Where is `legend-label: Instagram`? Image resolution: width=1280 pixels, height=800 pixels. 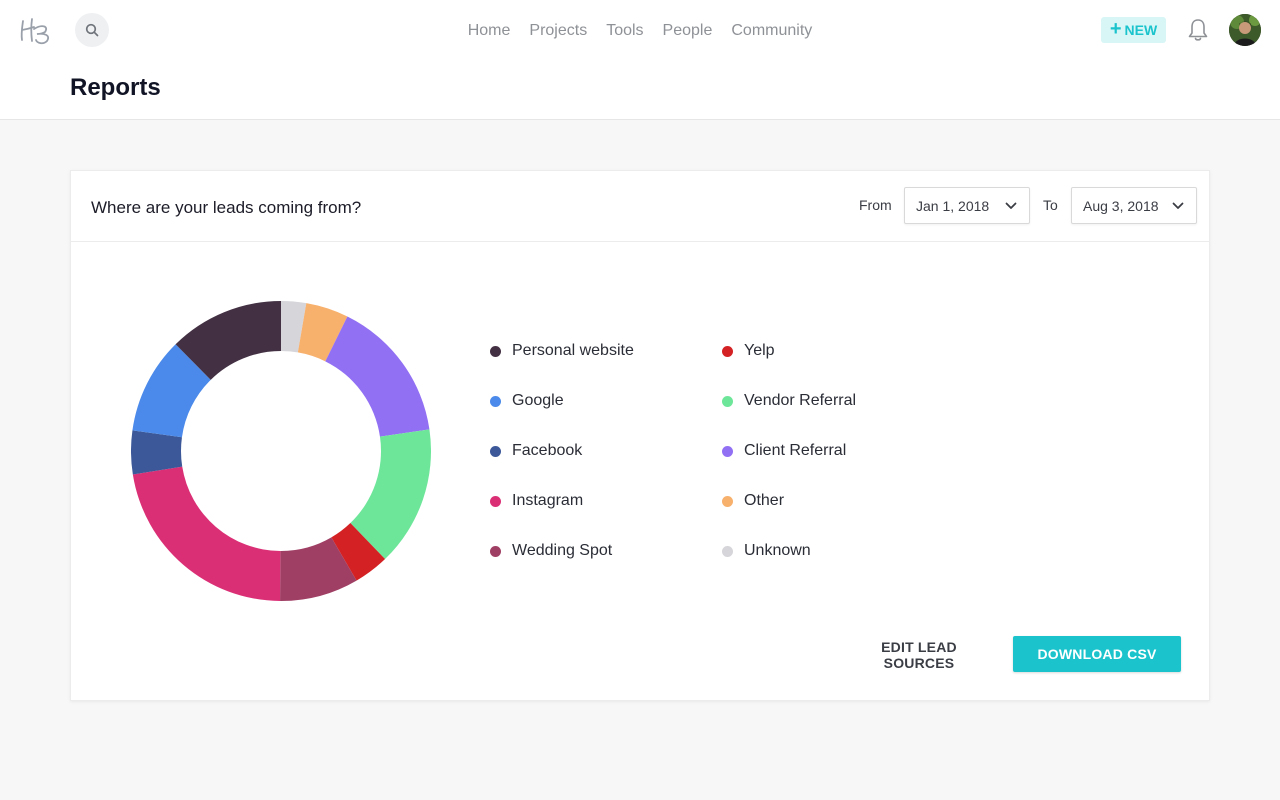 legend-label: Instagram is located at coordinates (548, 500).